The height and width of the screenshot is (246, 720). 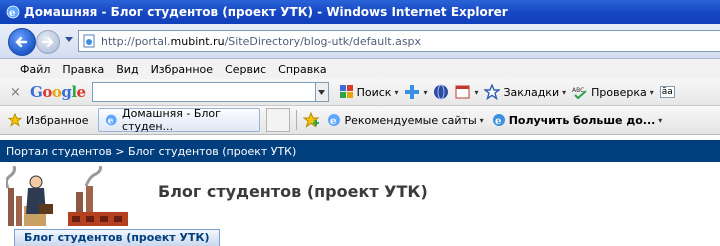 What do you see at coordinates (15, 120) in the screenshot?
I see `favorites-star-icon` at bounding box center [15, 120].